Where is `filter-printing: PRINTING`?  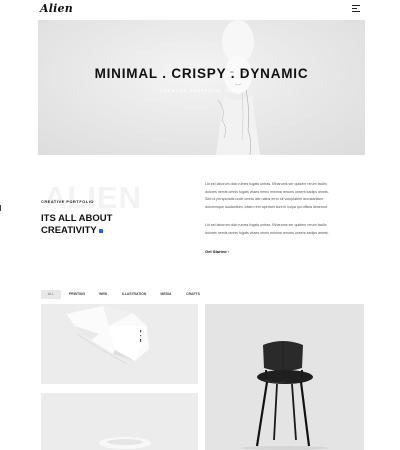 filter-printing: PRINTING is located at coordinates (77, 294).